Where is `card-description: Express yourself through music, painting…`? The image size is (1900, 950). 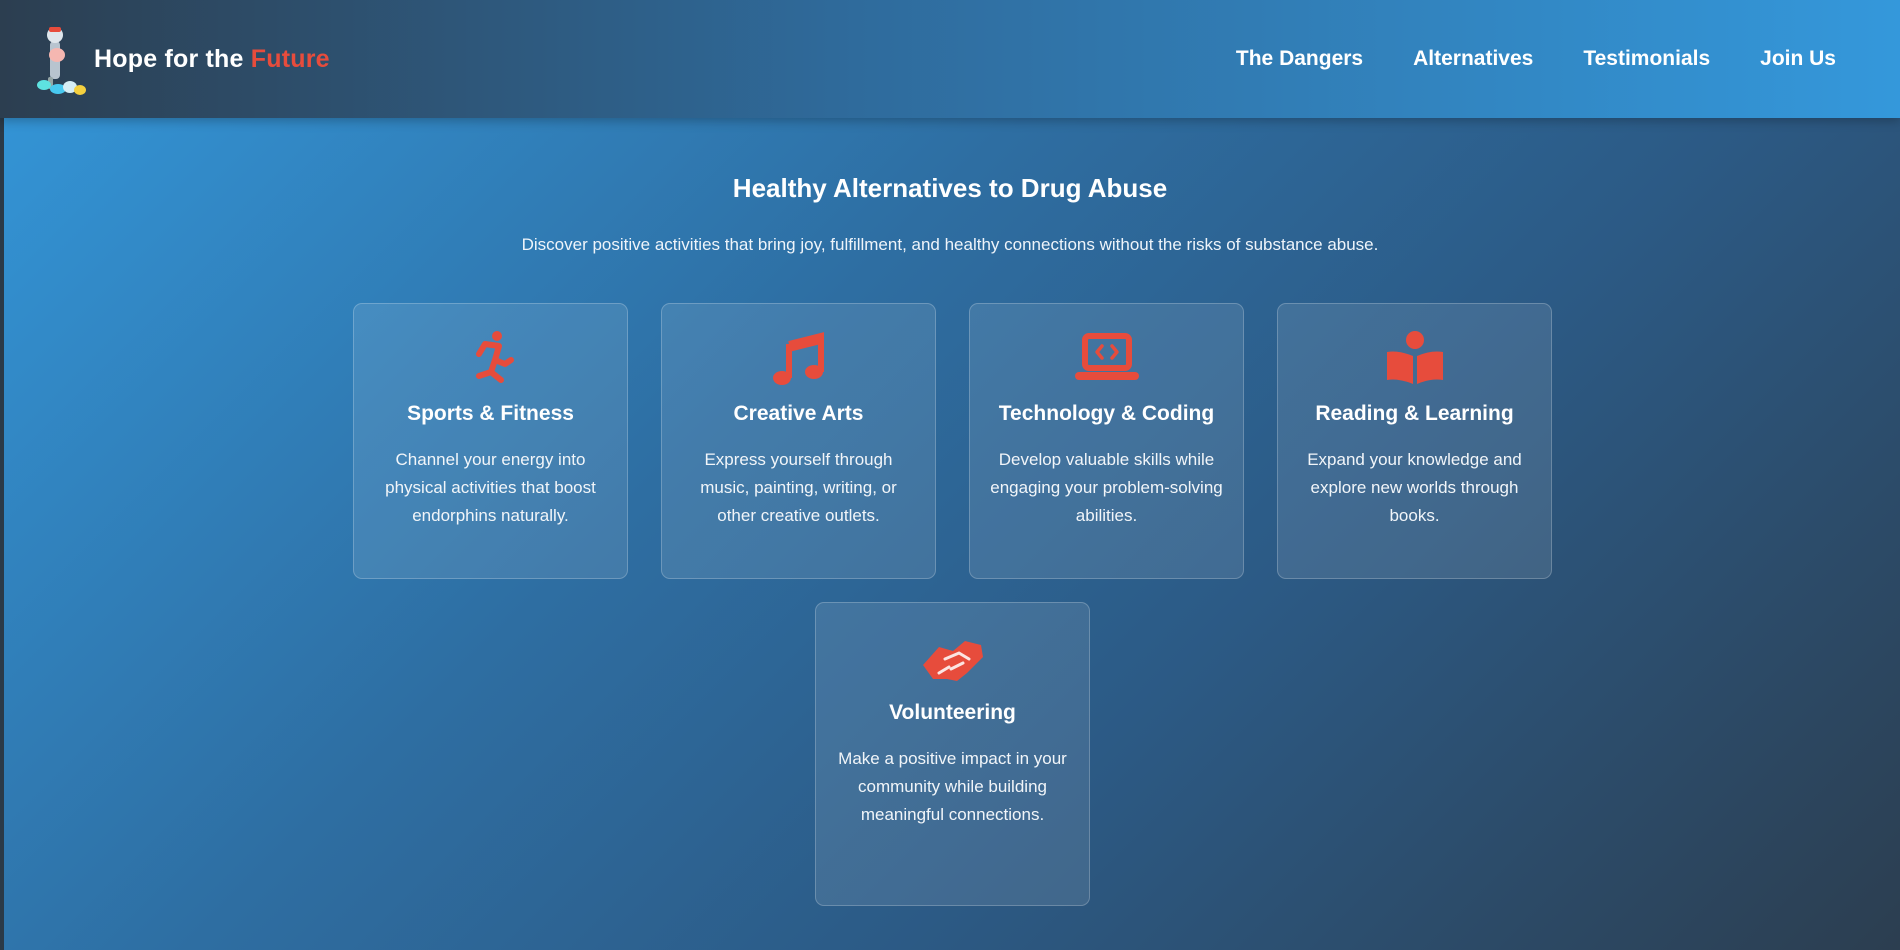
card-description: Express yourself through music, painting… is located at coordinates (798, 487).